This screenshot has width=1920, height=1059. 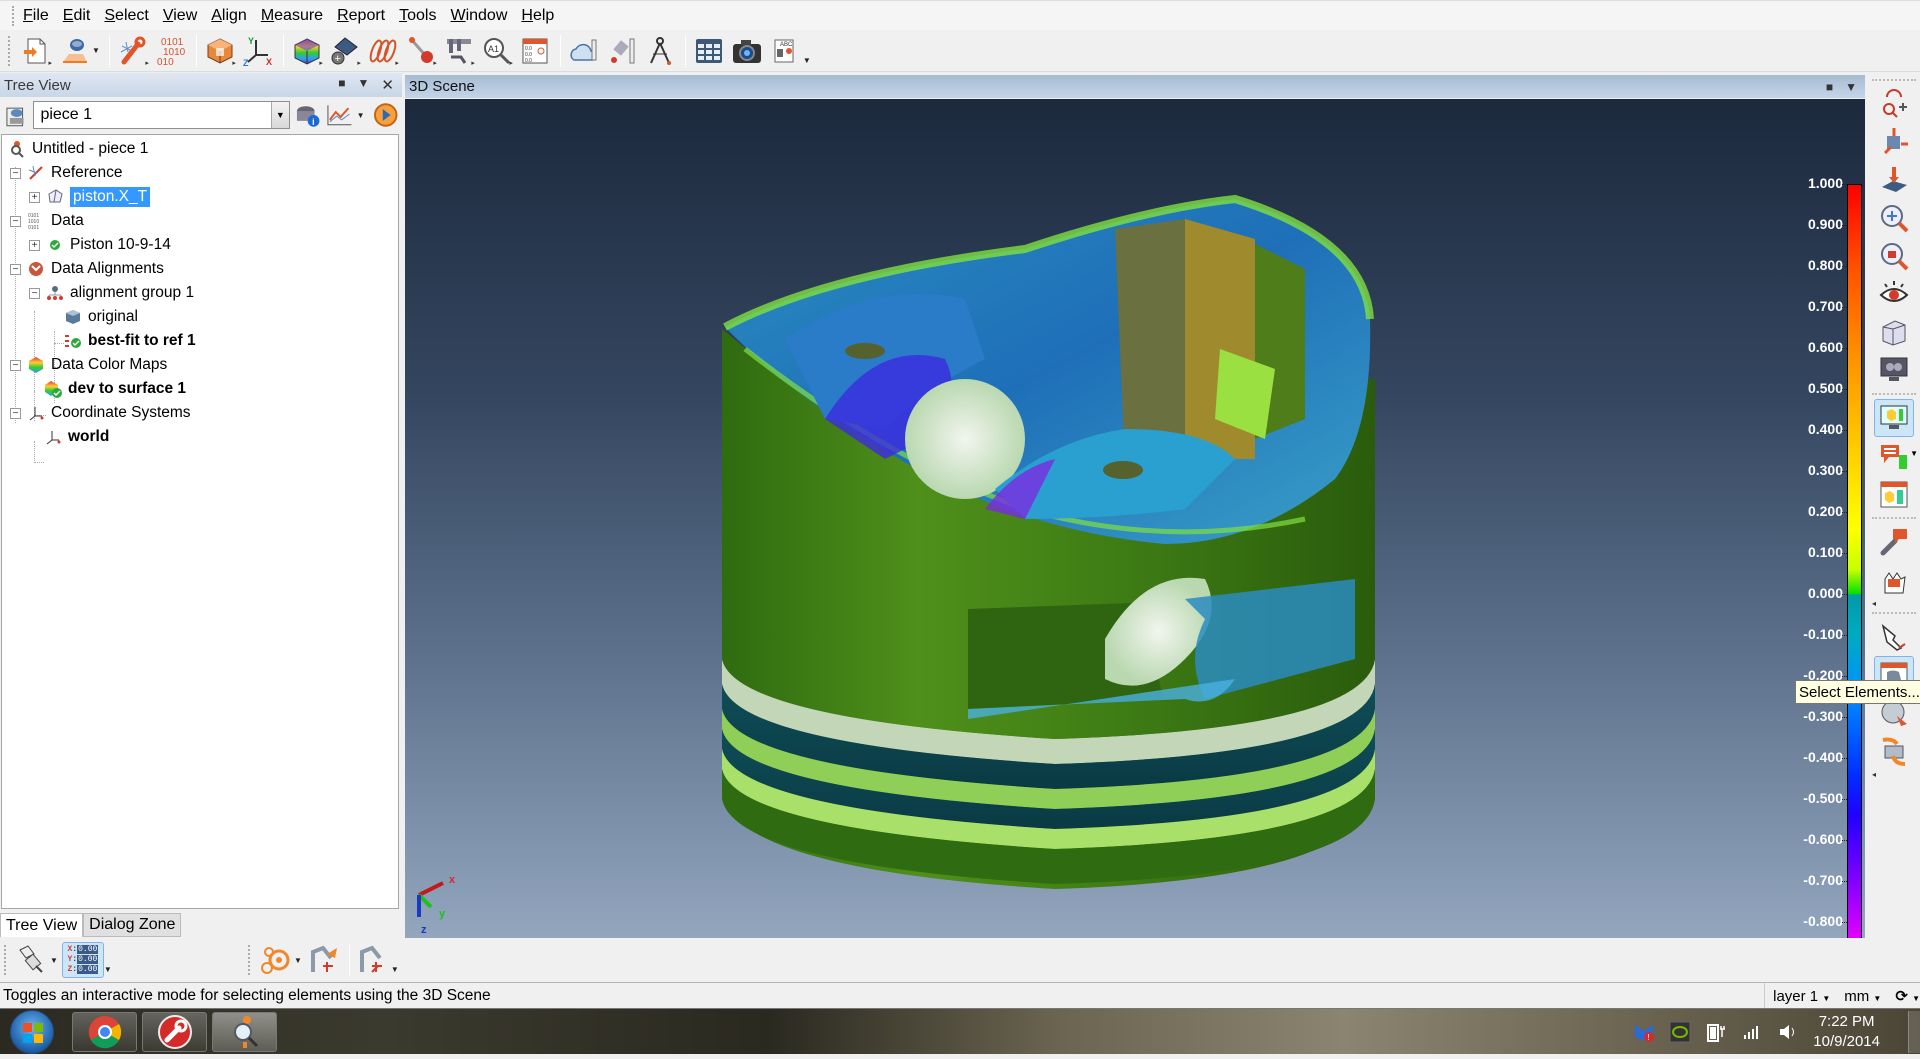 I want to click on gauge-button: ▸, so click(x=459, y=51).